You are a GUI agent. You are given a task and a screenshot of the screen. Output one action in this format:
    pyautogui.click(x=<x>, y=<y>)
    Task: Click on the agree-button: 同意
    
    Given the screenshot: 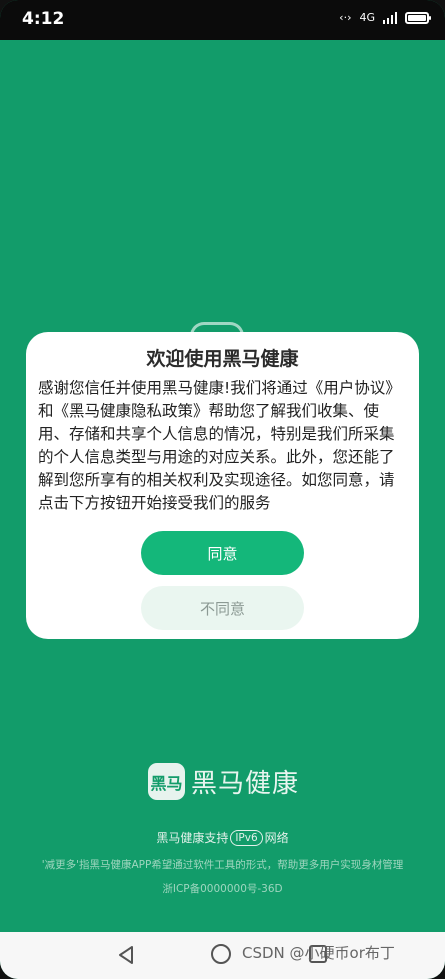 What is the action you would take?
    pyautogui.click(x=222, y=553)
    